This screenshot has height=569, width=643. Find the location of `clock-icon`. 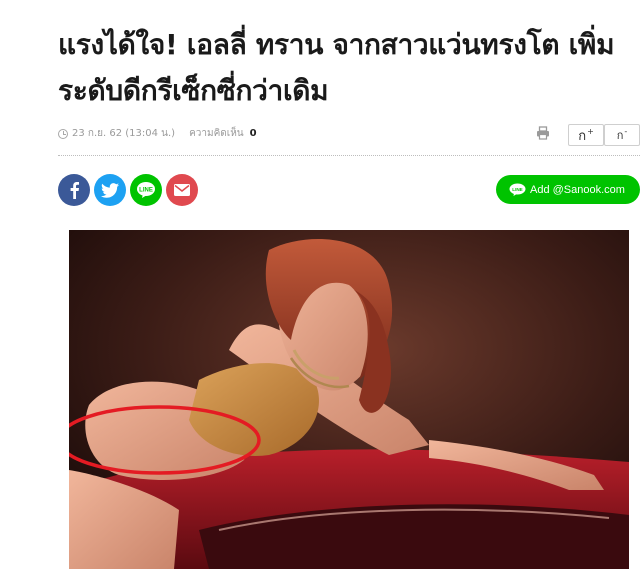

clock-icon is located at coordinates (63, 133).